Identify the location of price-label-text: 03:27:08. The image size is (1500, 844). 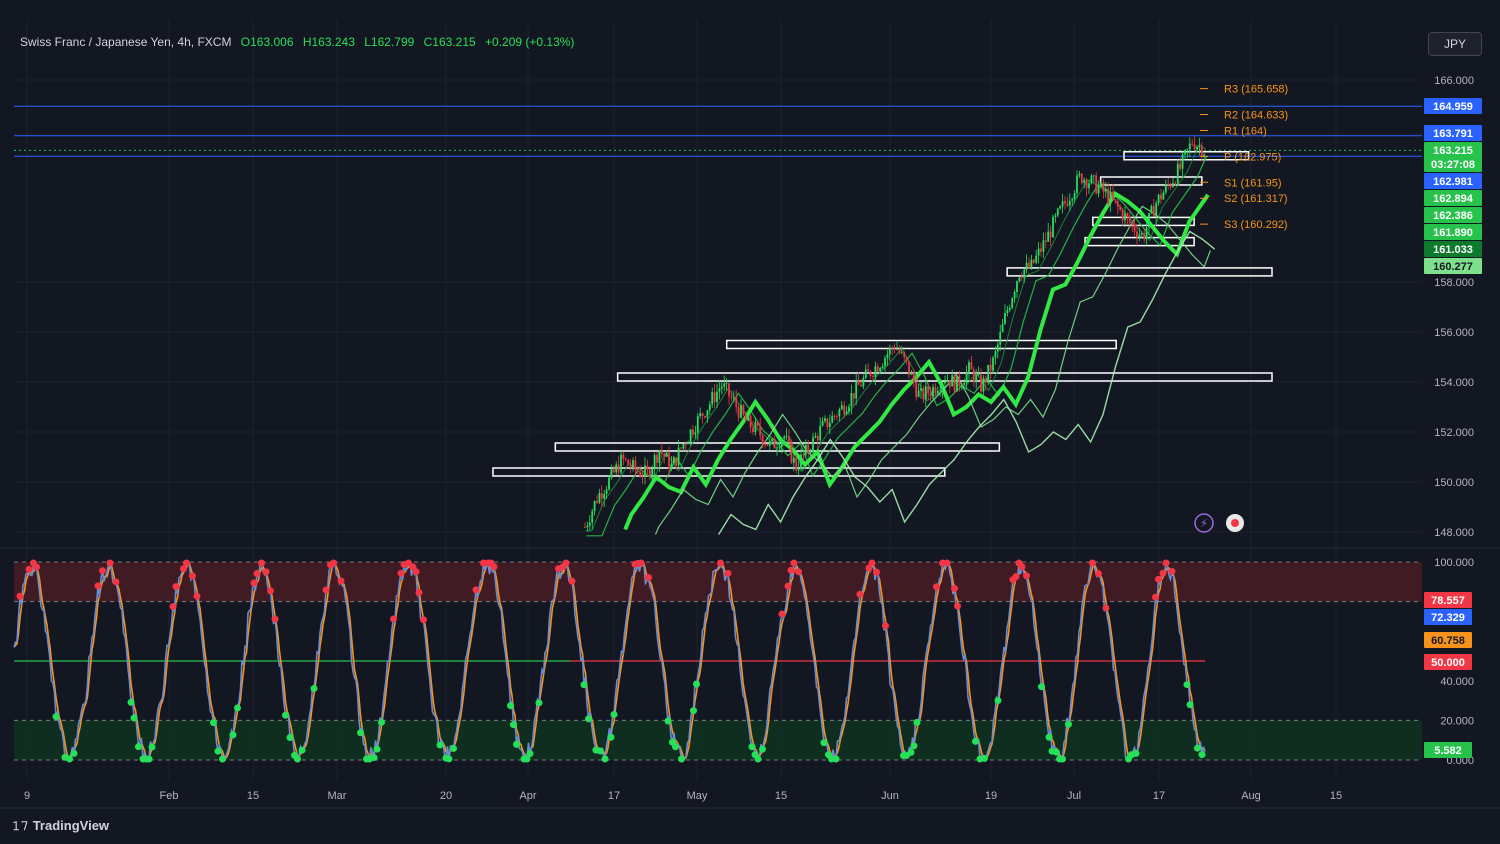
(1453, 165).